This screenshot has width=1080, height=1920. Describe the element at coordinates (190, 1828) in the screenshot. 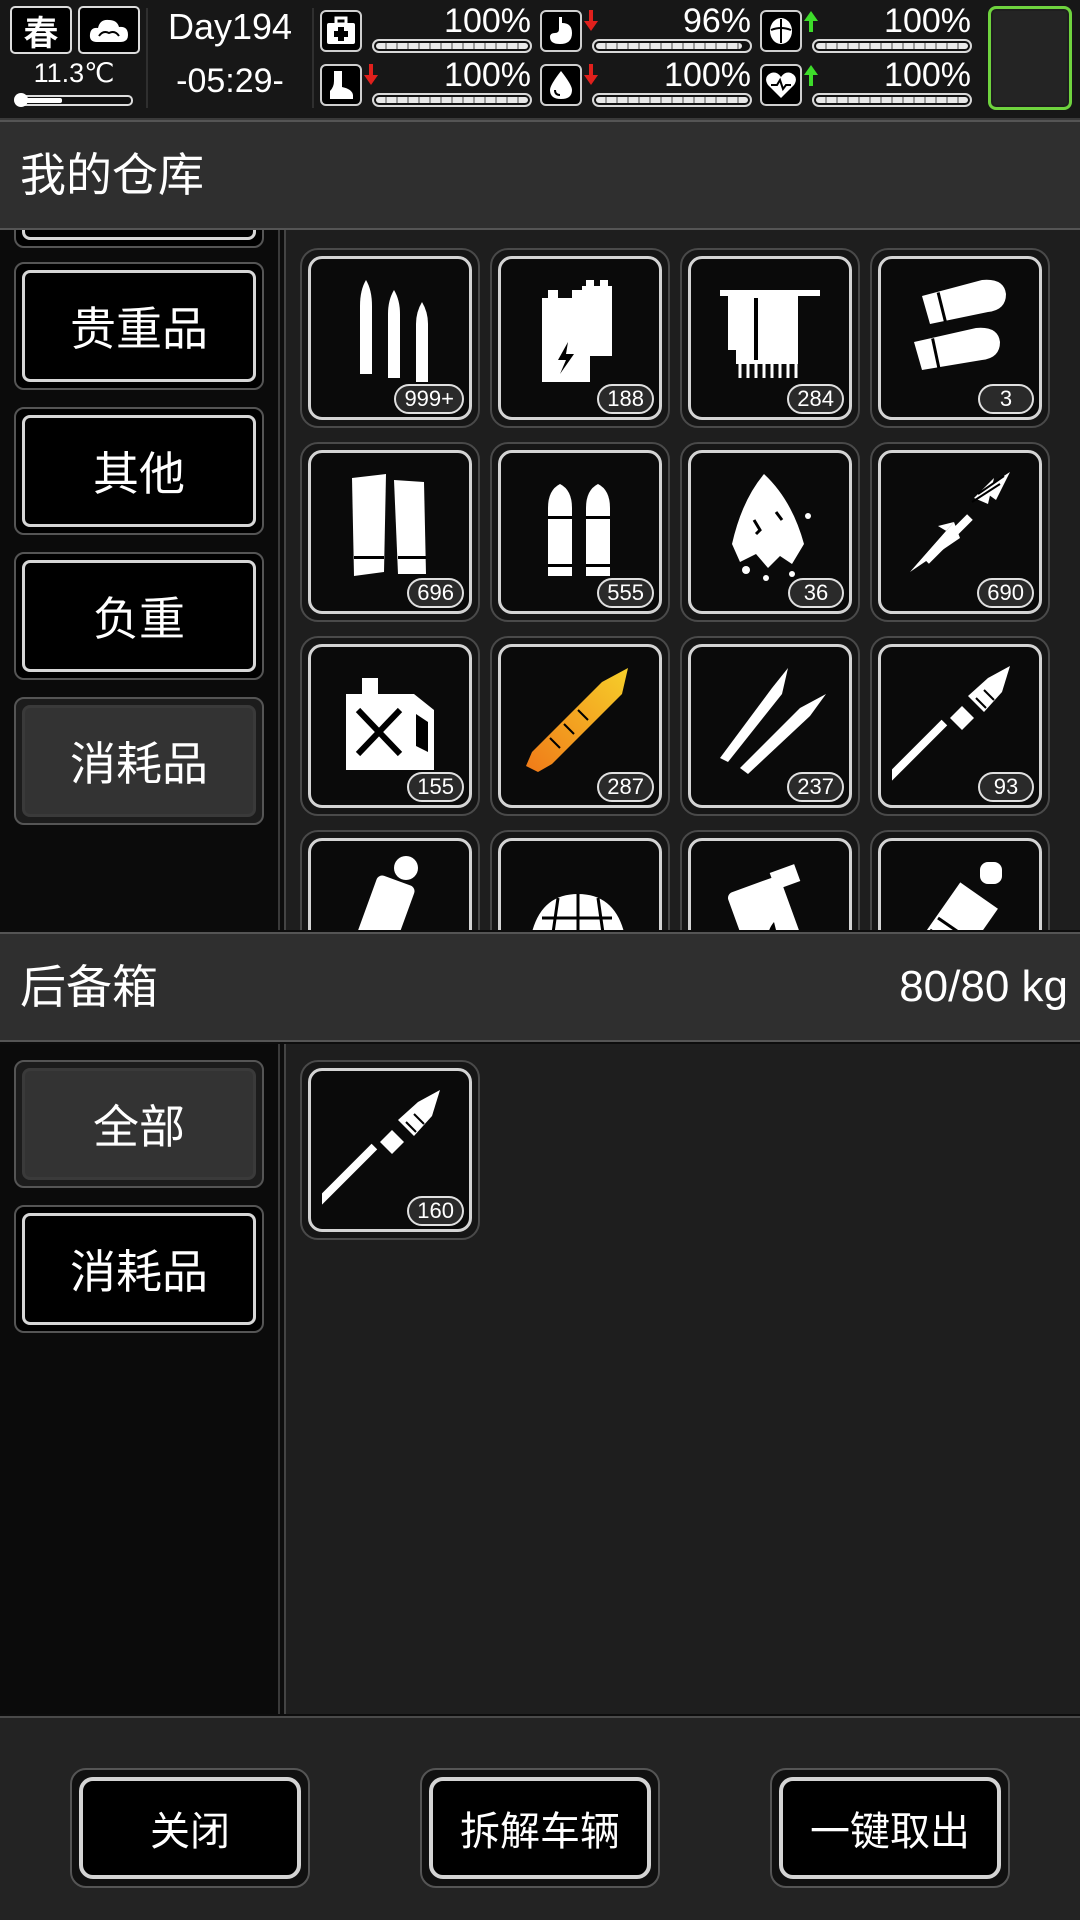

I see `close-button: 关闭` at that location.